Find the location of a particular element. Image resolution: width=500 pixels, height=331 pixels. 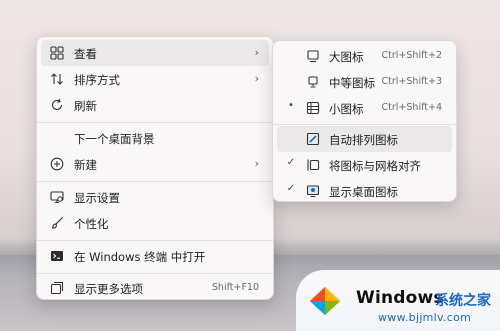

menu-item-personalize: 个性化 is located at coordinates (155, 223).